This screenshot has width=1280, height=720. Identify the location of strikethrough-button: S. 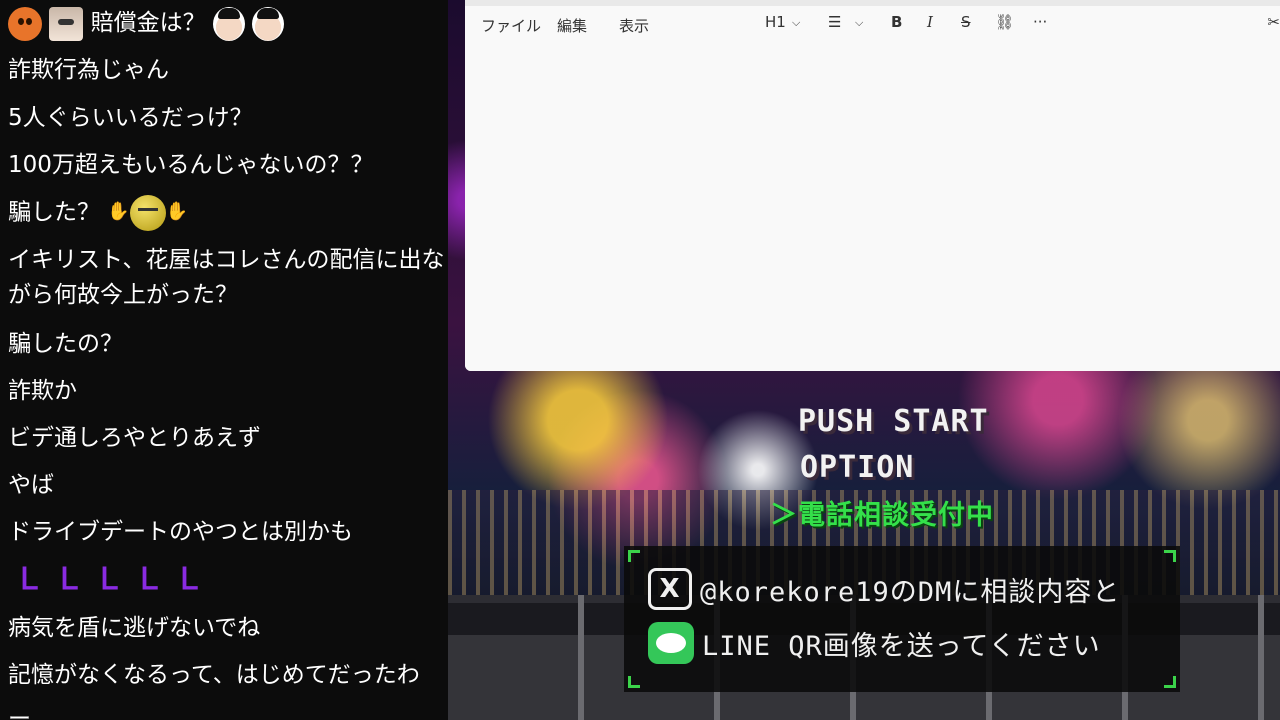
(966, 22).